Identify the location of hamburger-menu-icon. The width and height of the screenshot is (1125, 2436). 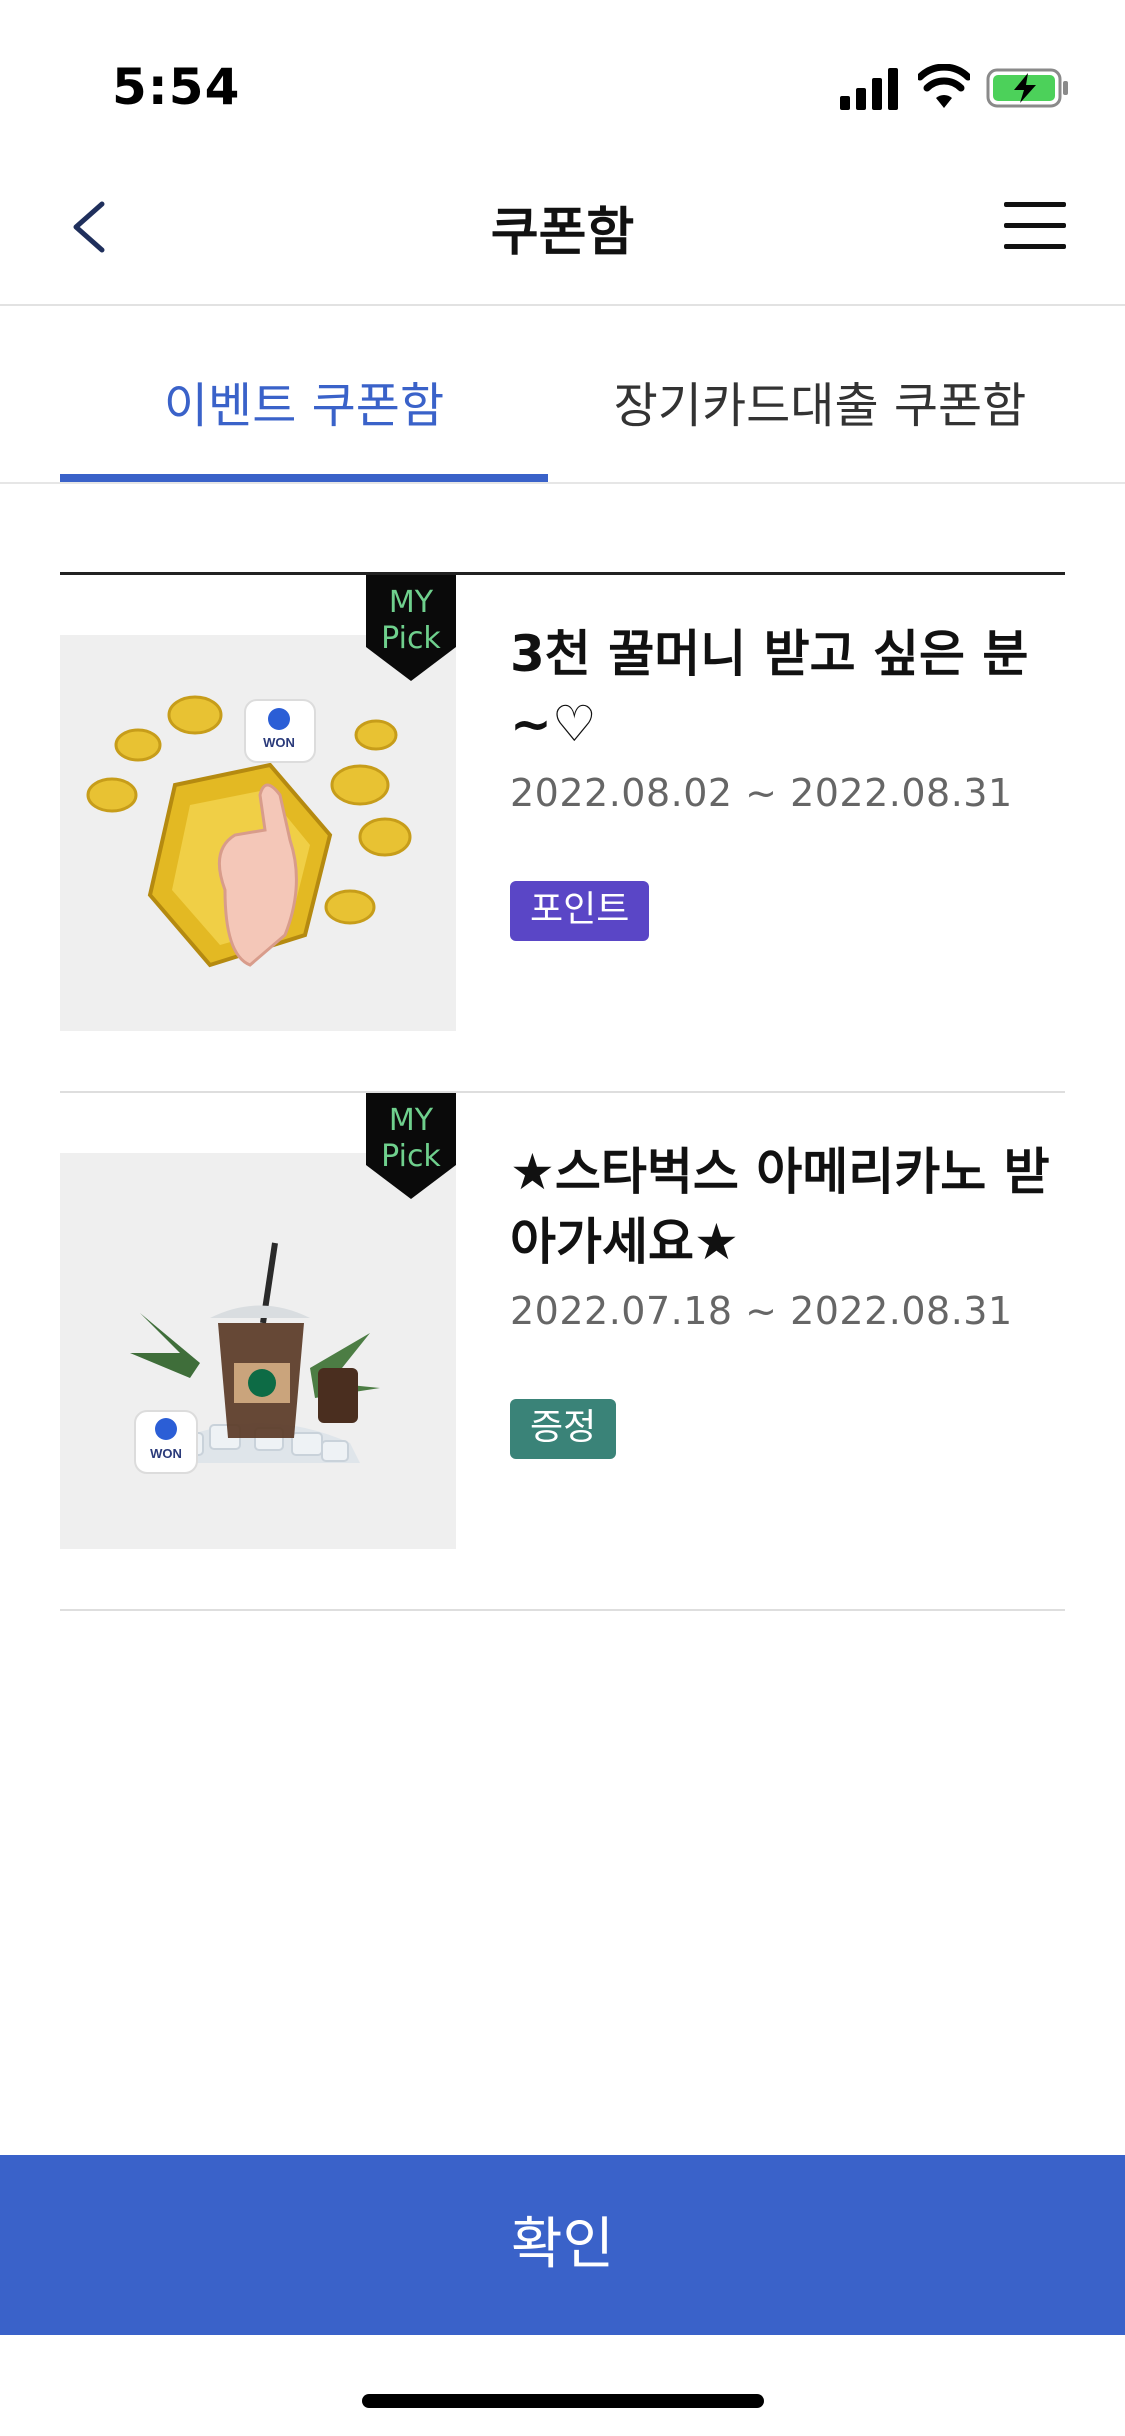
(1035, 226).